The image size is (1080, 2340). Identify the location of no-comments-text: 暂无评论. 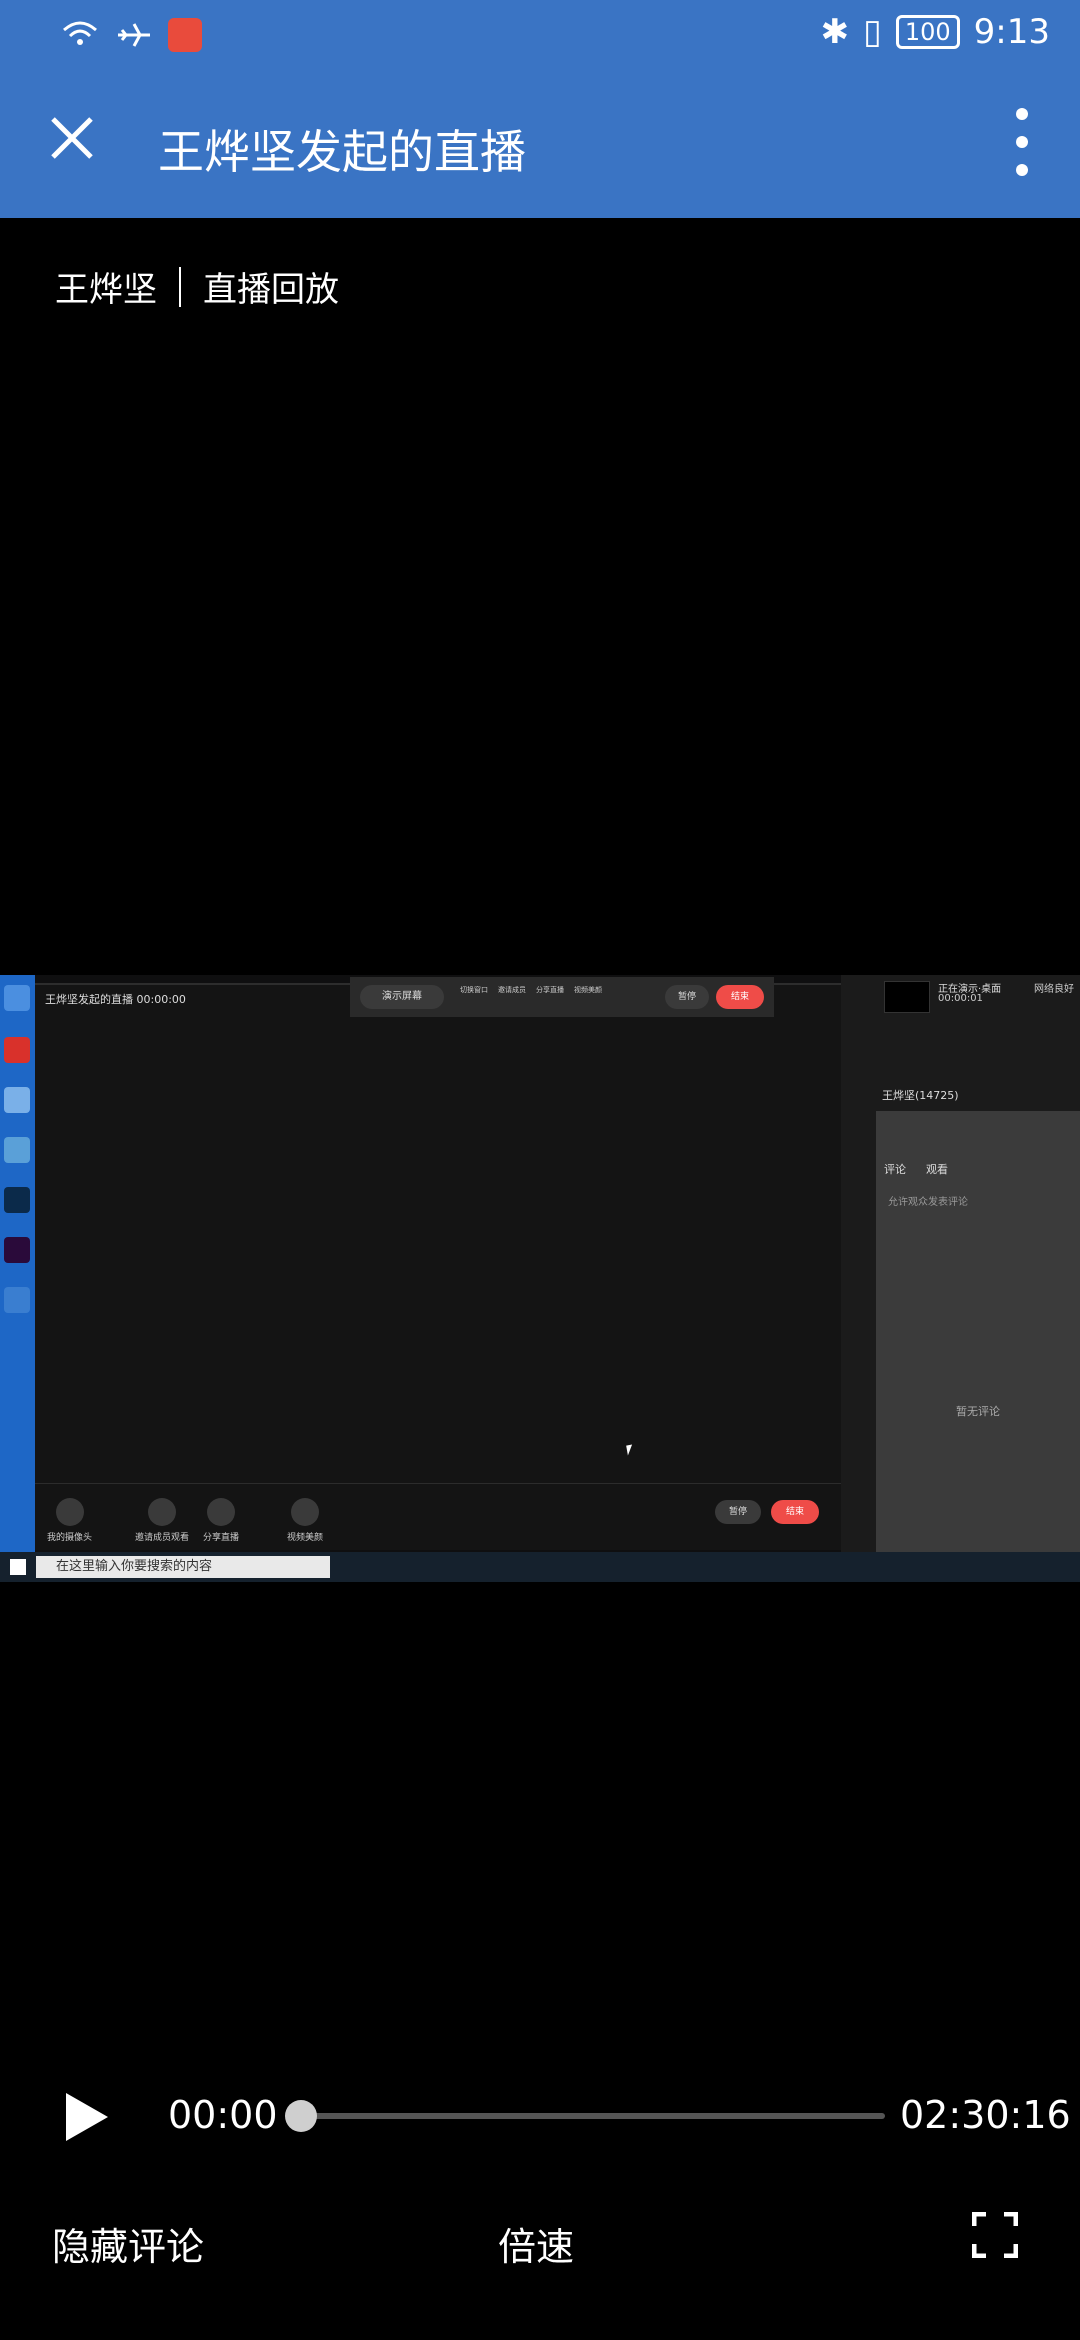
(978, 1411).